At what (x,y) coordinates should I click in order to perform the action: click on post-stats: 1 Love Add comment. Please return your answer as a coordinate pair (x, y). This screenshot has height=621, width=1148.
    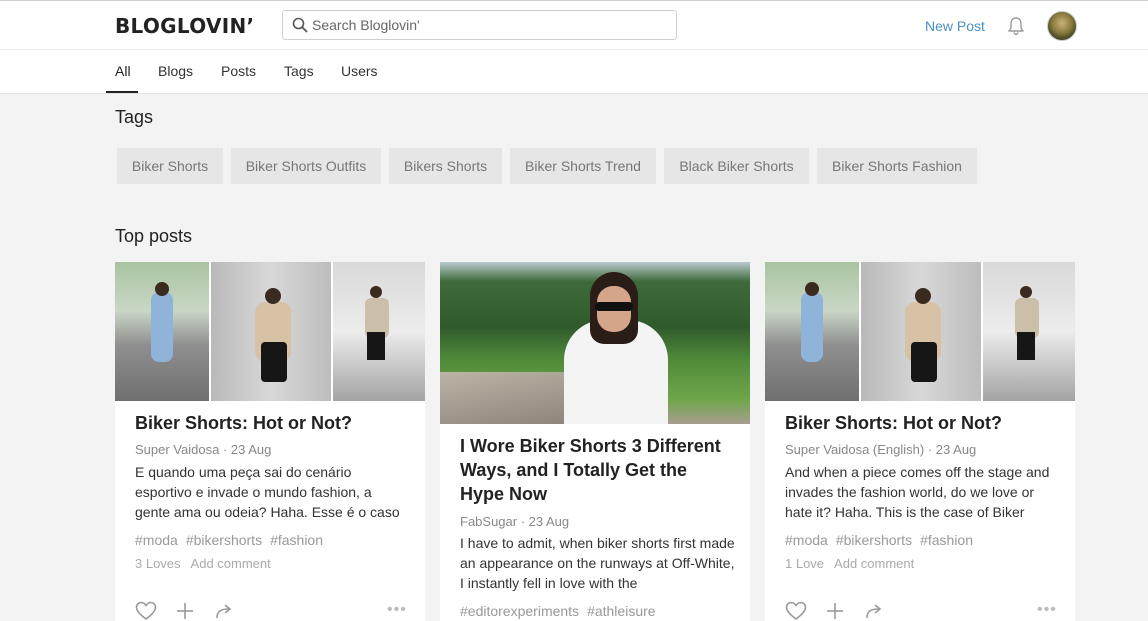
    Looking at the image, I should click on (854, 563).